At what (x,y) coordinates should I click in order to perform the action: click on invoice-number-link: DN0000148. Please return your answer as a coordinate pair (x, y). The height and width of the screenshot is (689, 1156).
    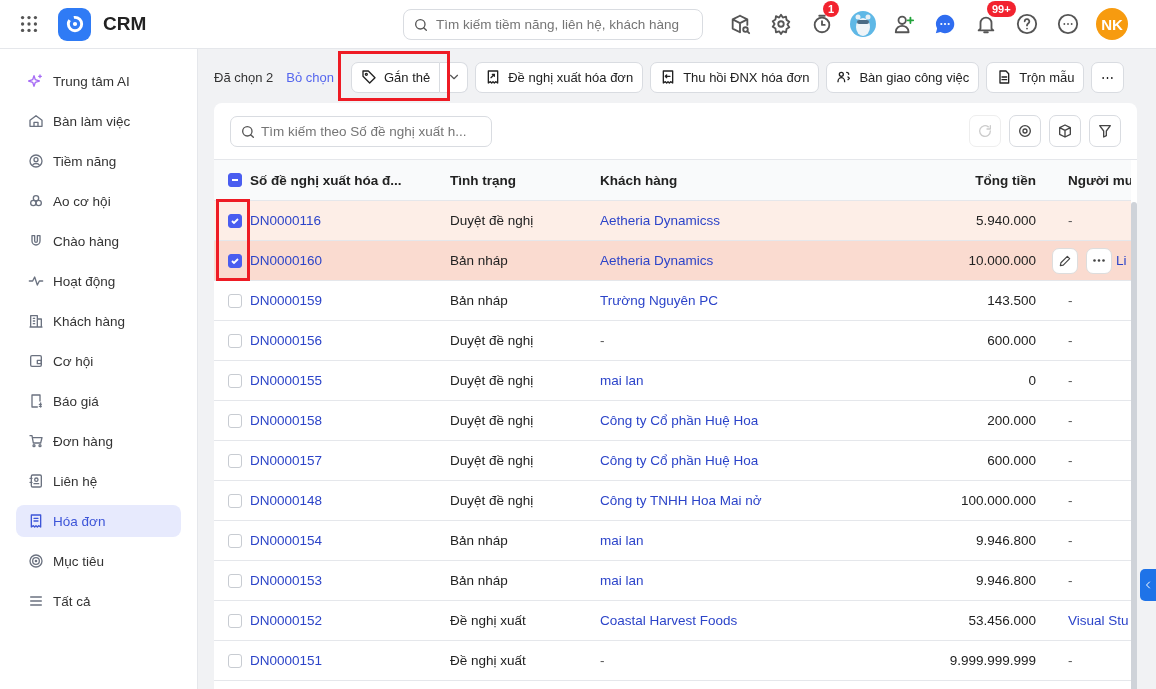
    Looking at the image, I should click on (286, 500).